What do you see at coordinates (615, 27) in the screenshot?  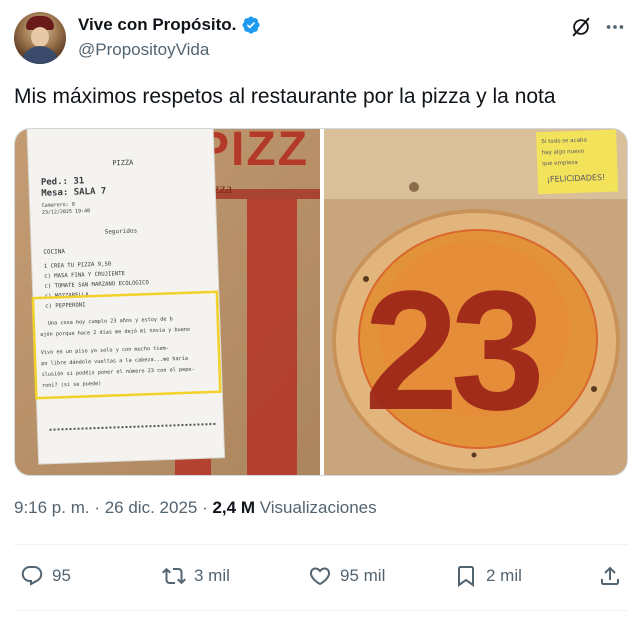 I see `more-icon` at bounding box center [615, 27].